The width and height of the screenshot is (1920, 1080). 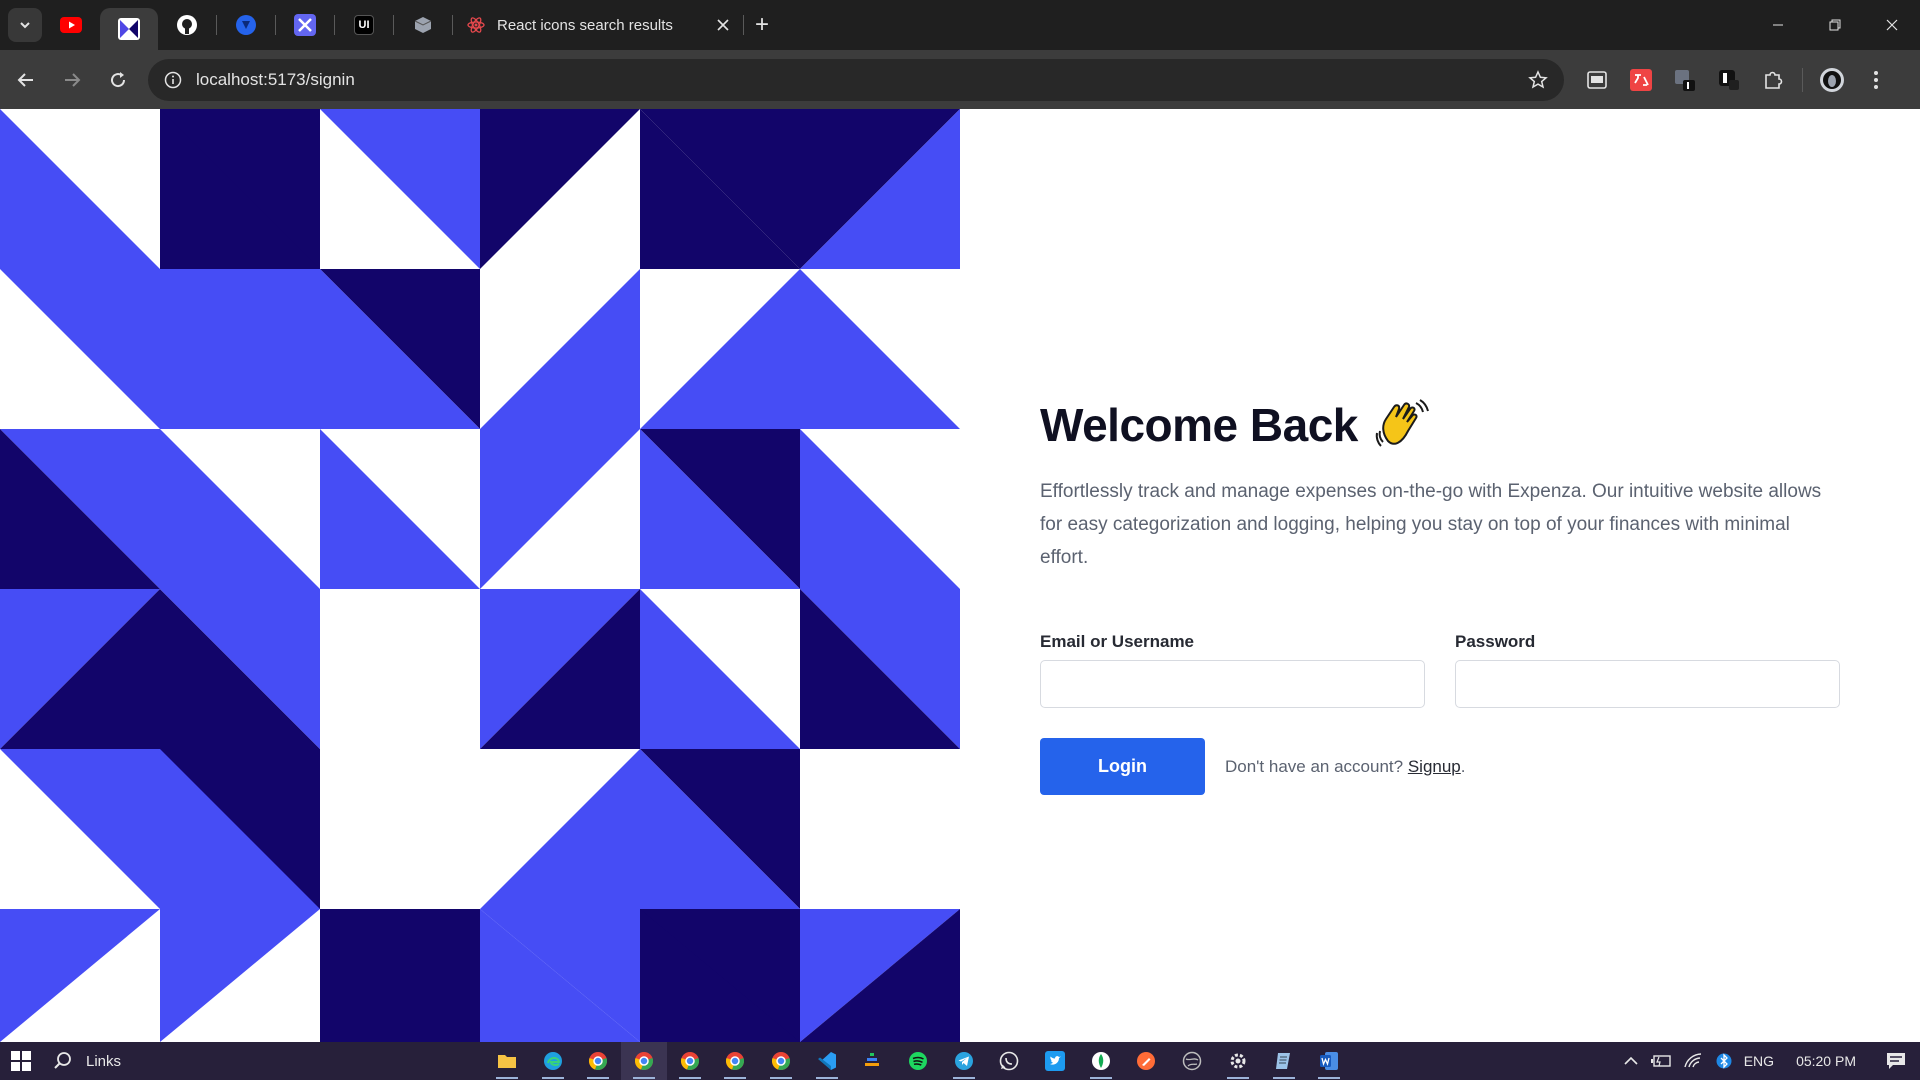 I want to click on battery-icon, so click(x=1660, y=1061).